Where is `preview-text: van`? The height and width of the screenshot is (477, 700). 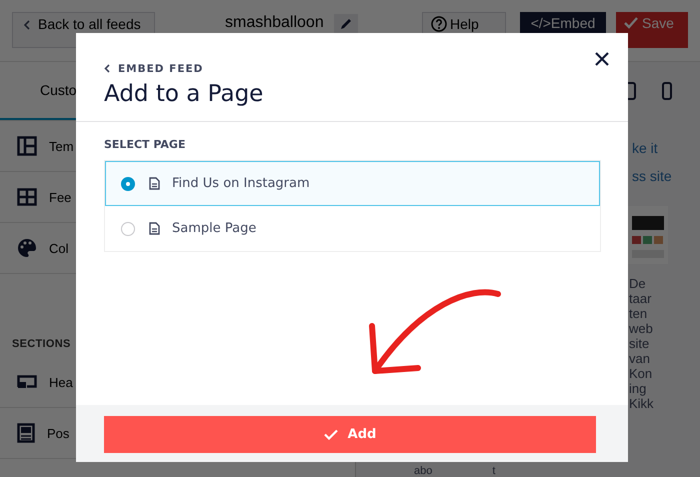
preview-text: van is located at coordinates (640, 358).